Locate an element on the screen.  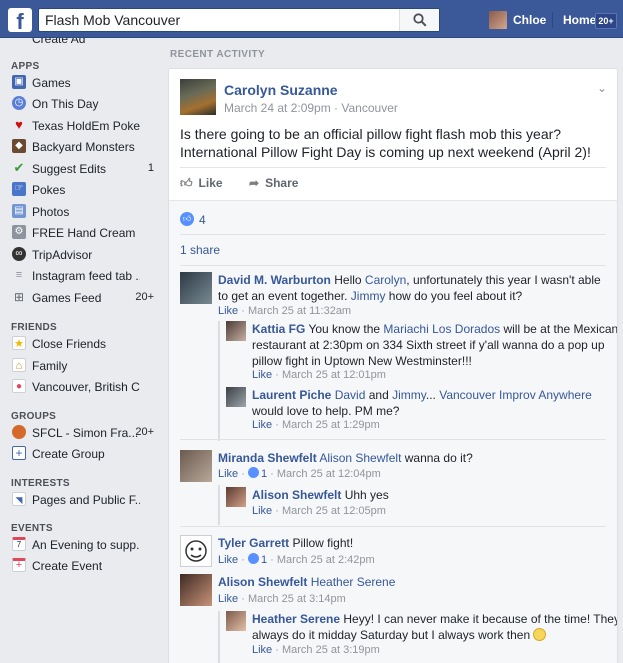
sidebar-item-suggest-edits: ✔ Suggest Edits 1 is located at coordinates (86, 169).